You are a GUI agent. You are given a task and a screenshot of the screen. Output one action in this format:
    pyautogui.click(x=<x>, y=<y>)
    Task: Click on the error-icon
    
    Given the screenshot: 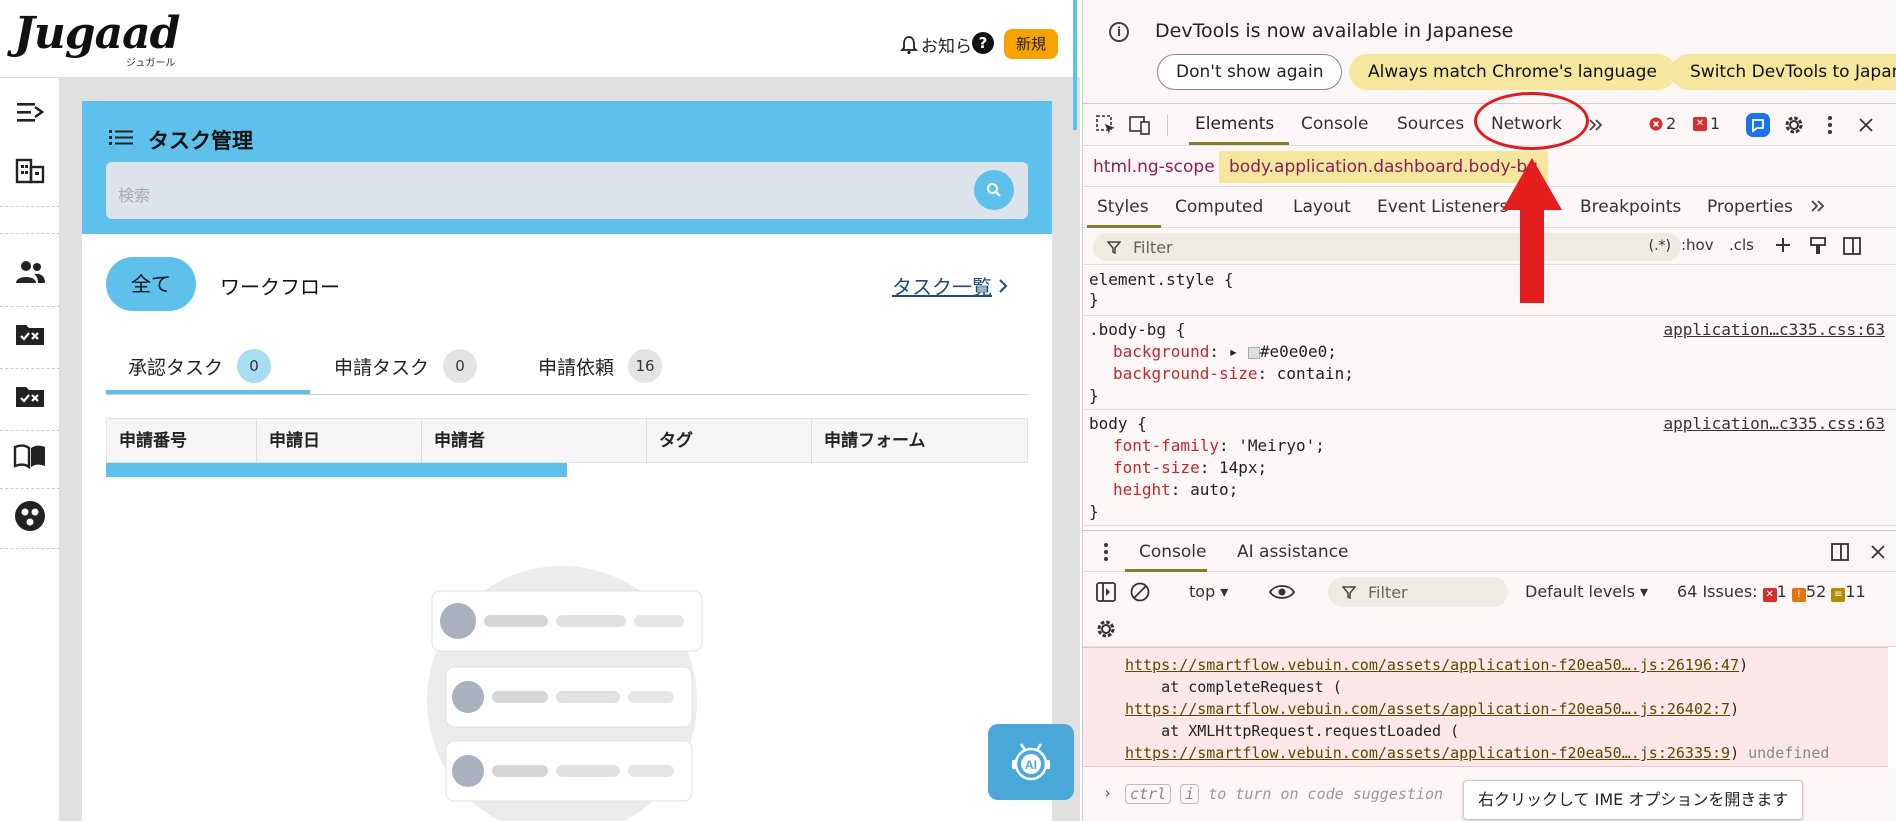 What is the action you would take?
    pyautogui.click(x=1656, y=123)
    